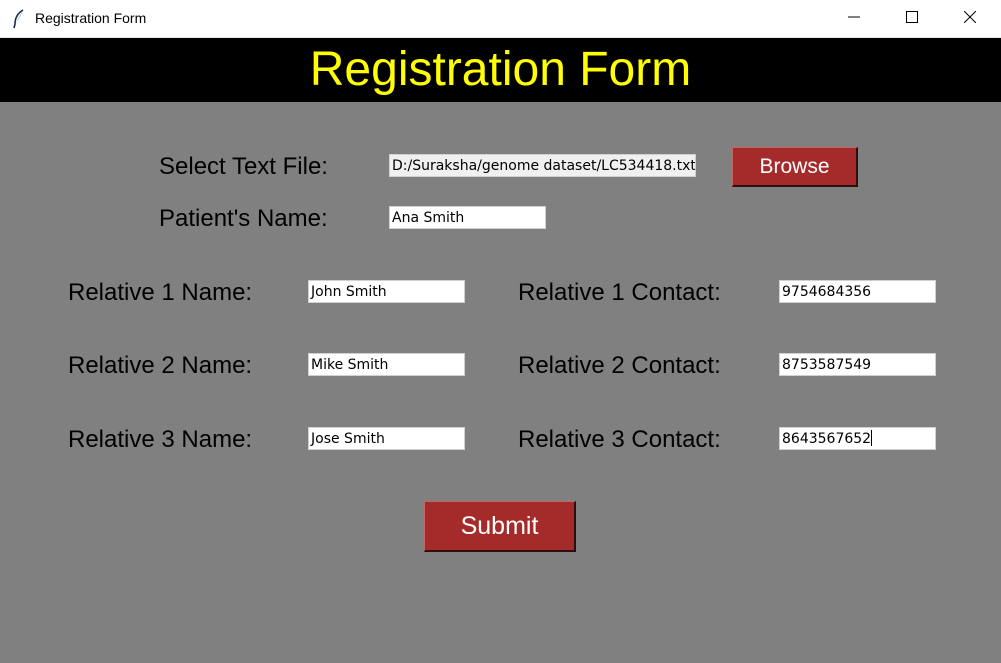 Image resolution: width=1001 pixels, height=663 pixels. I want to click on file-path-field: D:/Suraksha/genome dataset/LC534418.txt, so click(542, 165).